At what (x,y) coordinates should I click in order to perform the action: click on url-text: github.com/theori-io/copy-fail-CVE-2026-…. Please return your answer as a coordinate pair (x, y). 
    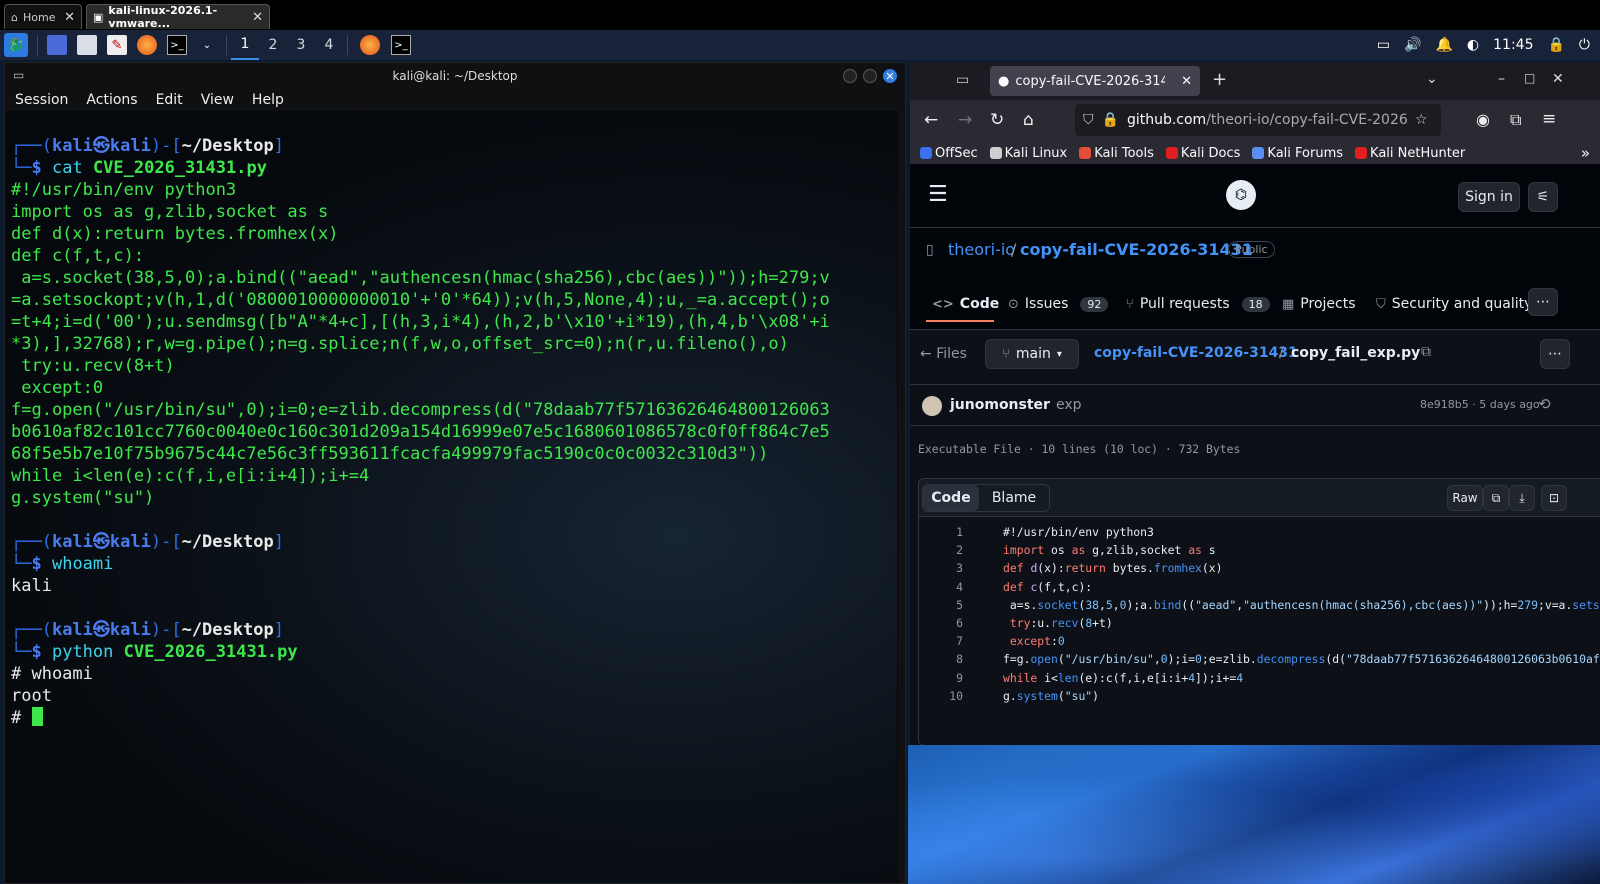
    Looking at the image, I should click on (1267, 120).